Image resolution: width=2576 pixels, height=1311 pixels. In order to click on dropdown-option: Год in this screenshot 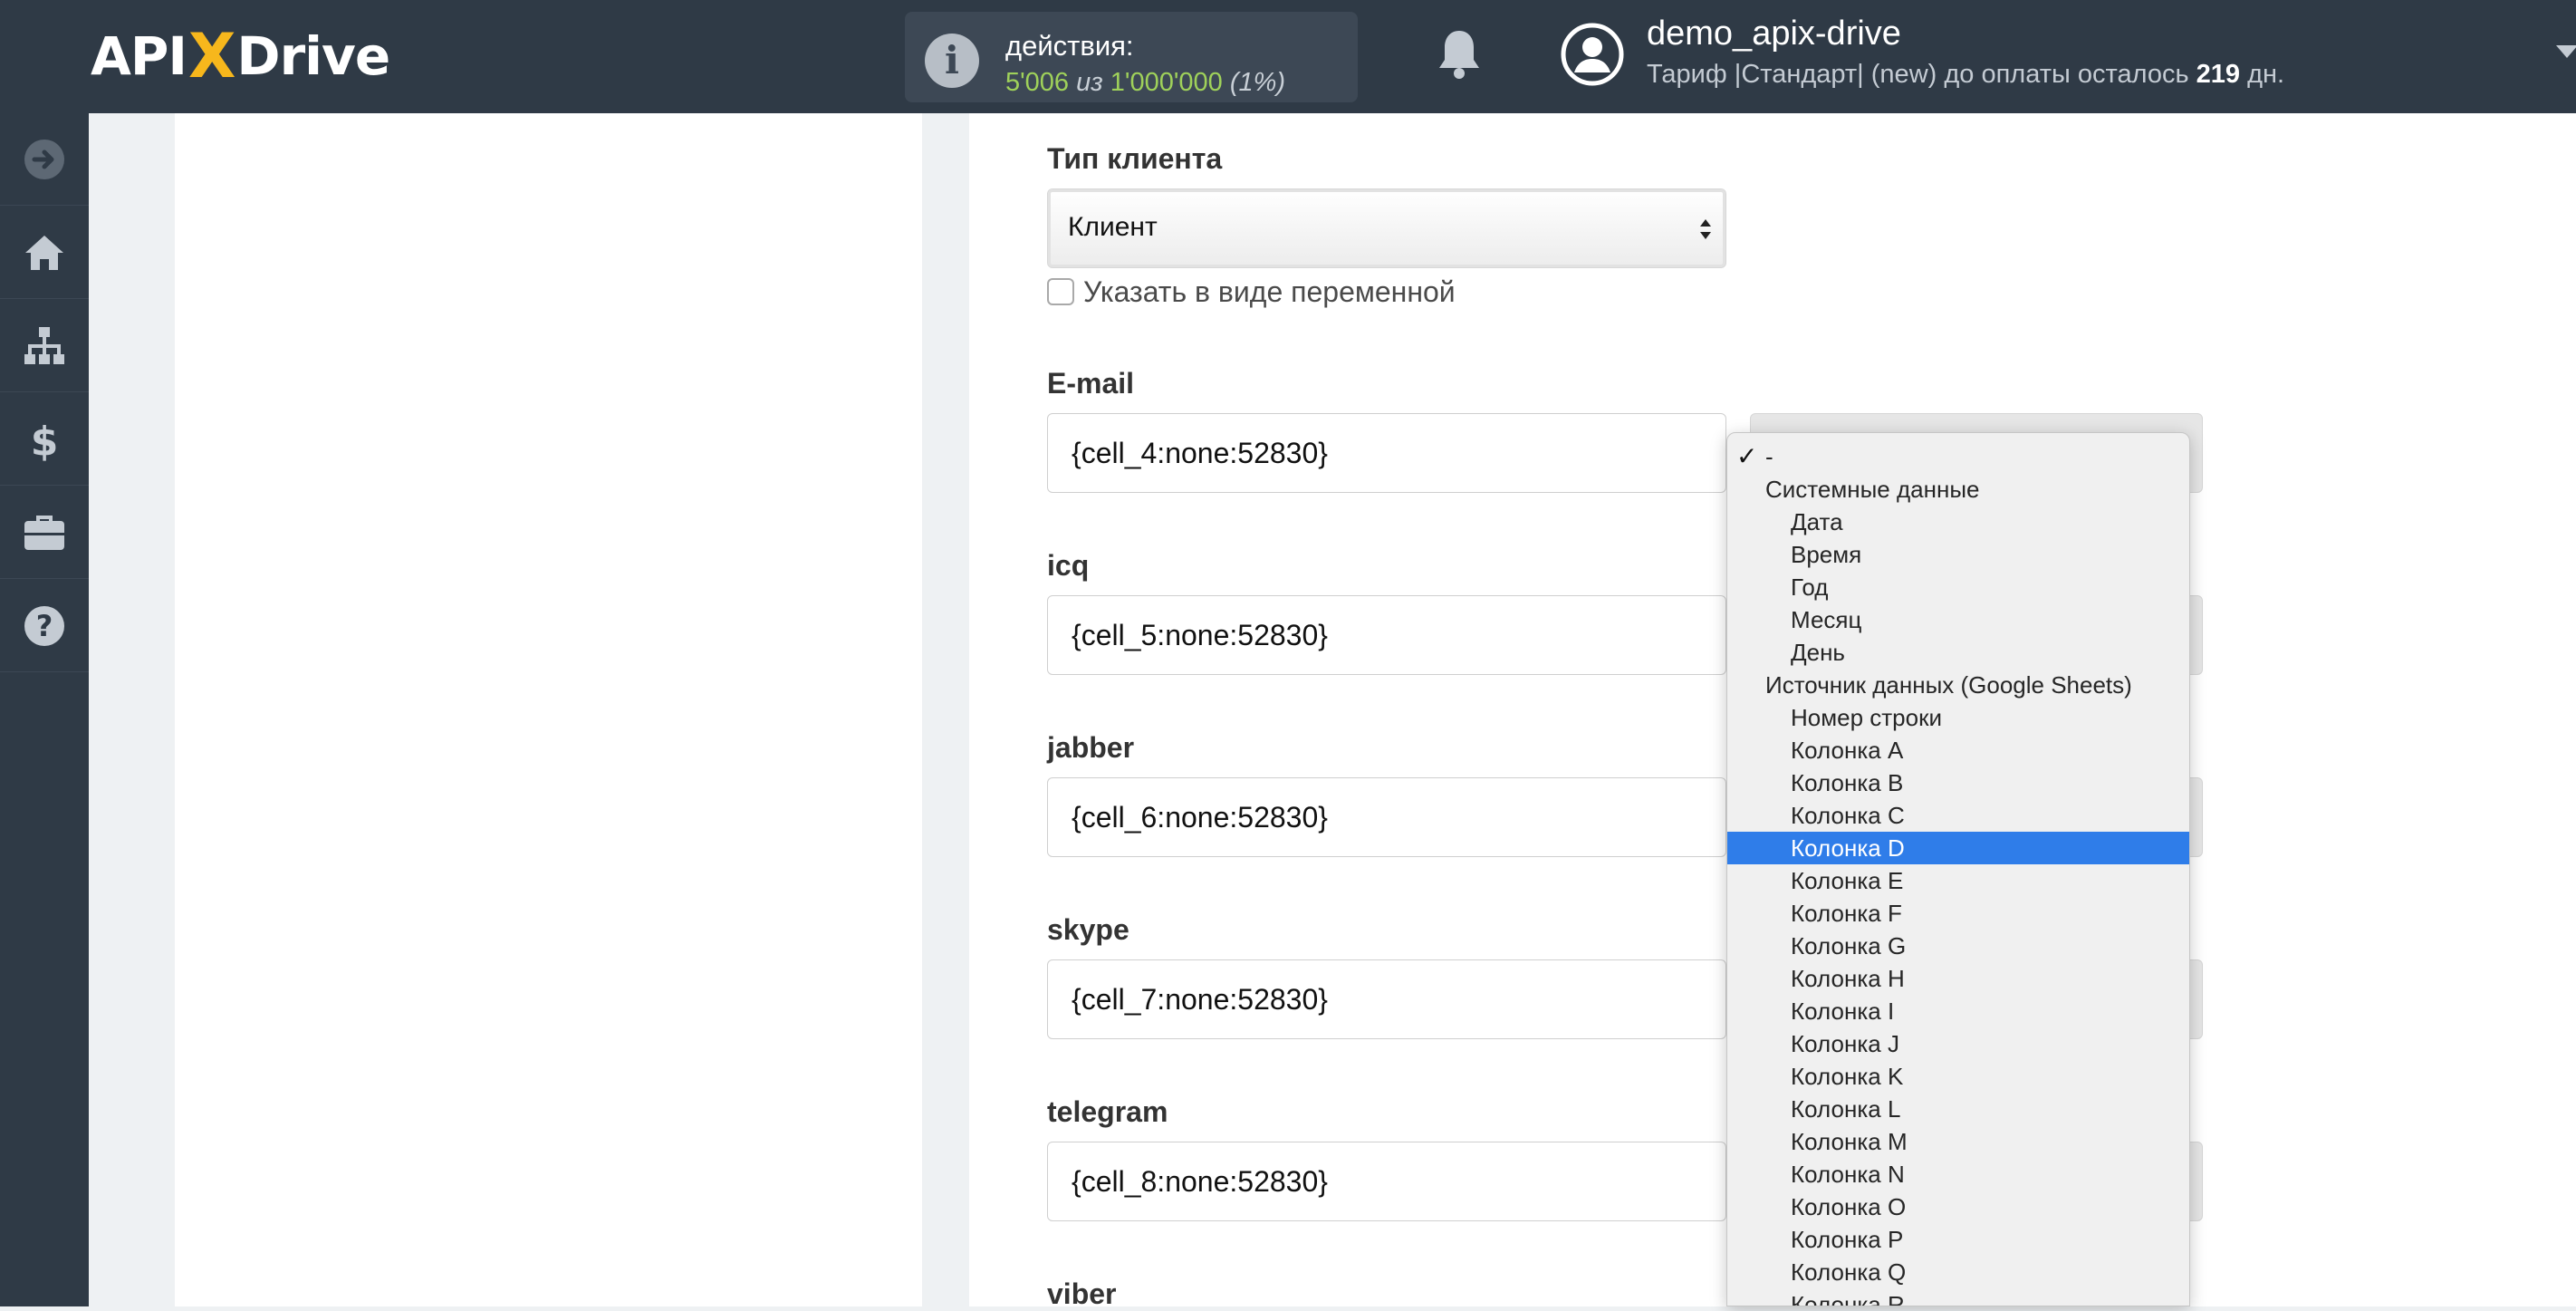, I will do `click(1958, 587)`.